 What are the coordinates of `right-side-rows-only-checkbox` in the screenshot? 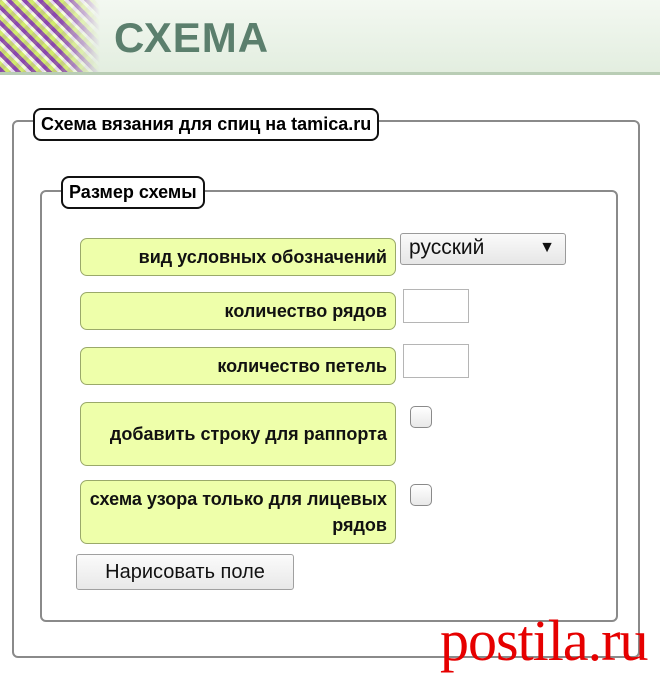 It's located at (421, 495).